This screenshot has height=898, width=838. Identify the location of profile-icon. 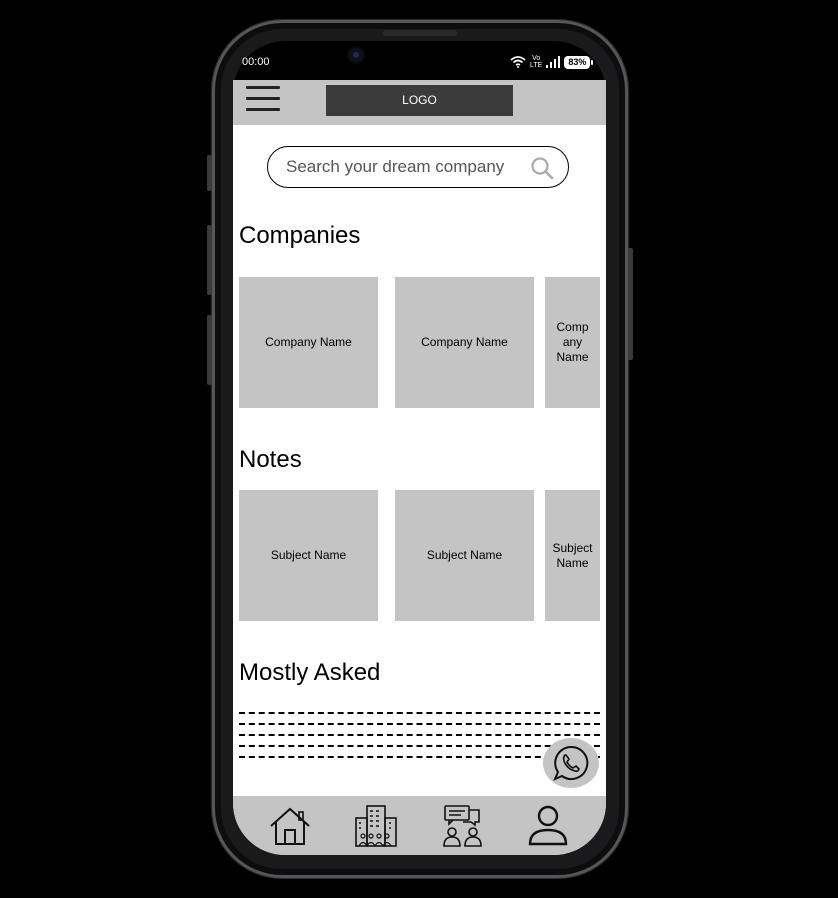
(548, 825).